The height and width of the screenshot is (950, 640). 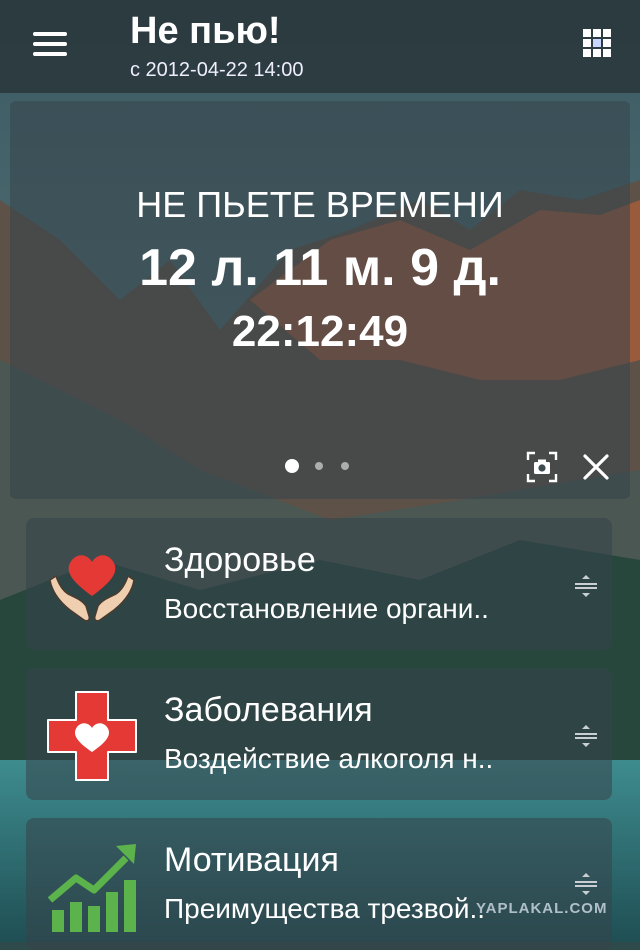 What do you see at coordinates (50, 44) in the screenshot?
I see `hamburger-menu-icon` at bounding box center [50, 44].